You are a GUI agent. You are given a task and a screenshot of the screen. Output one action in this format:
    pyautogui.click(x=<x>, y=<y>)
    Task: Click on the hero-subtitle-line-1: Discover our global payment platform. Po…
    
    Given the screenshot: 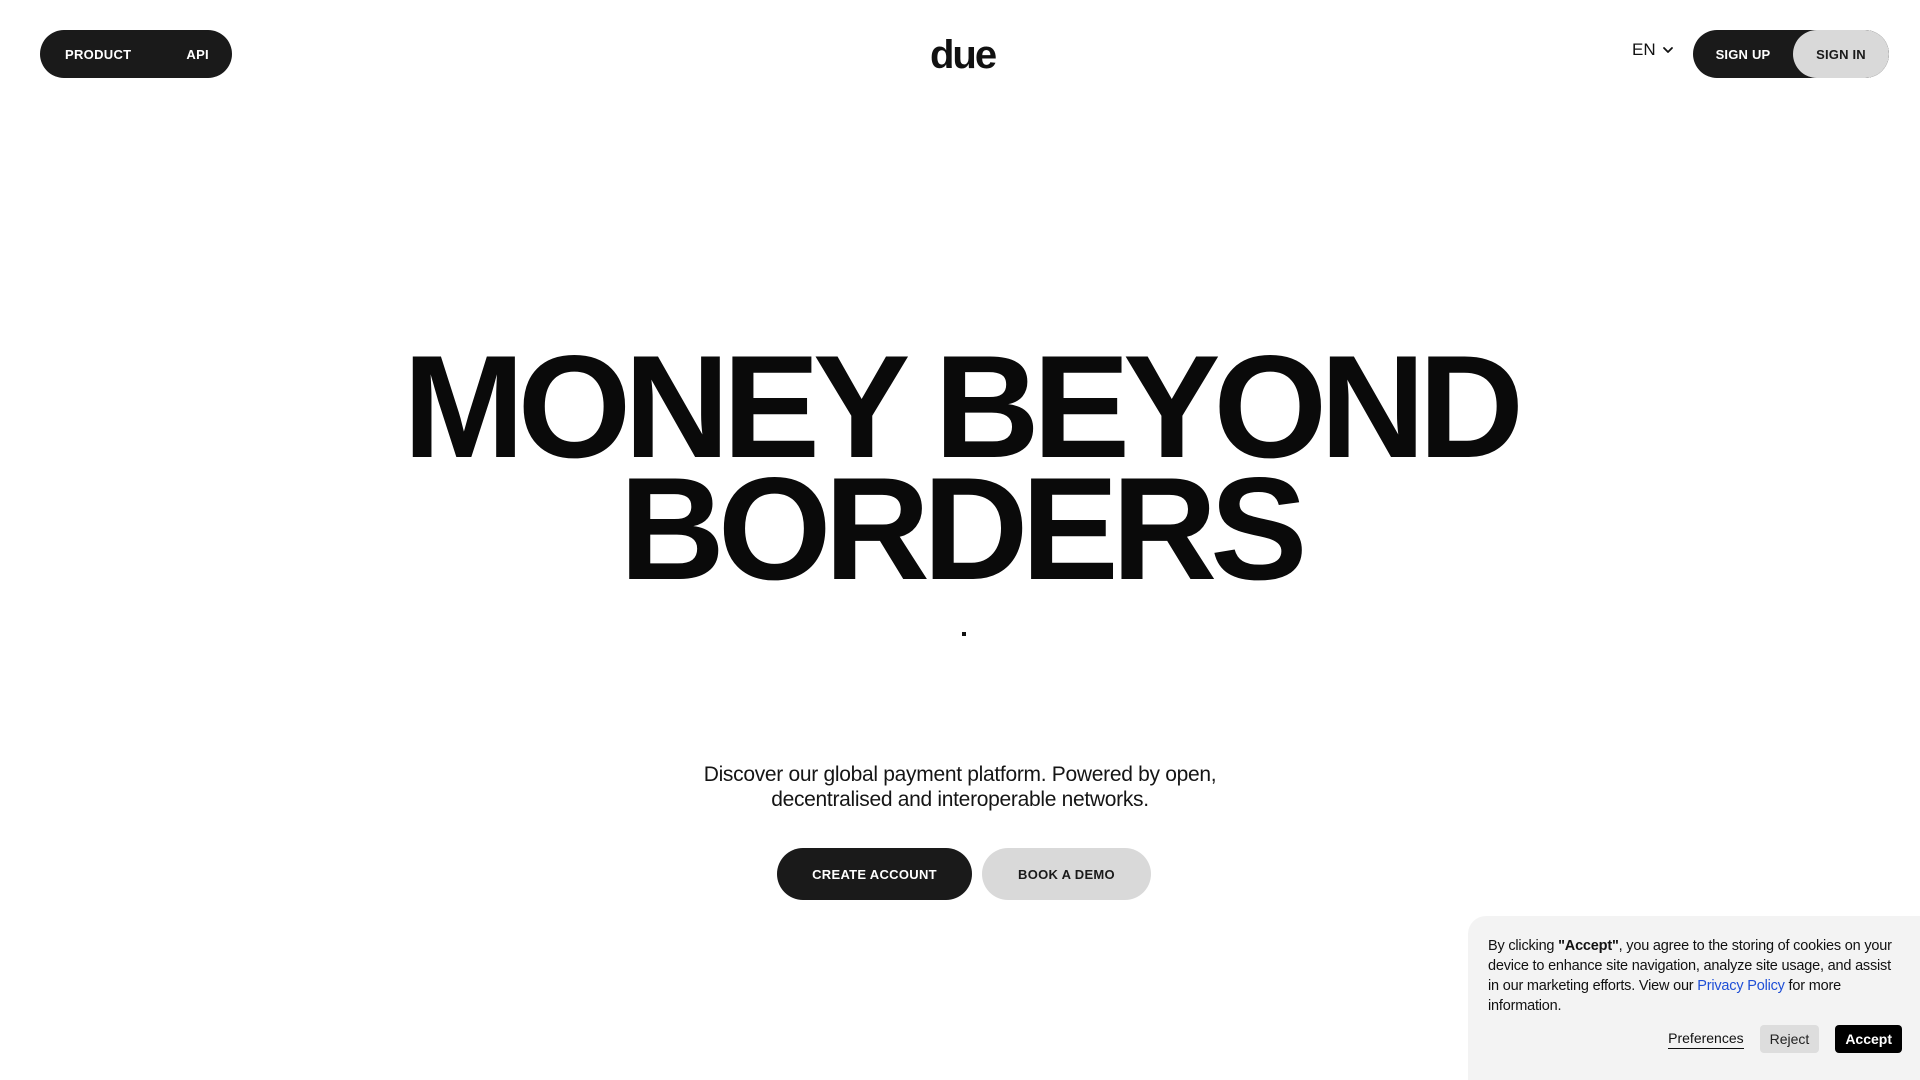 What is the action you would take?
    pyautogui.click(x=960, y=774)
    